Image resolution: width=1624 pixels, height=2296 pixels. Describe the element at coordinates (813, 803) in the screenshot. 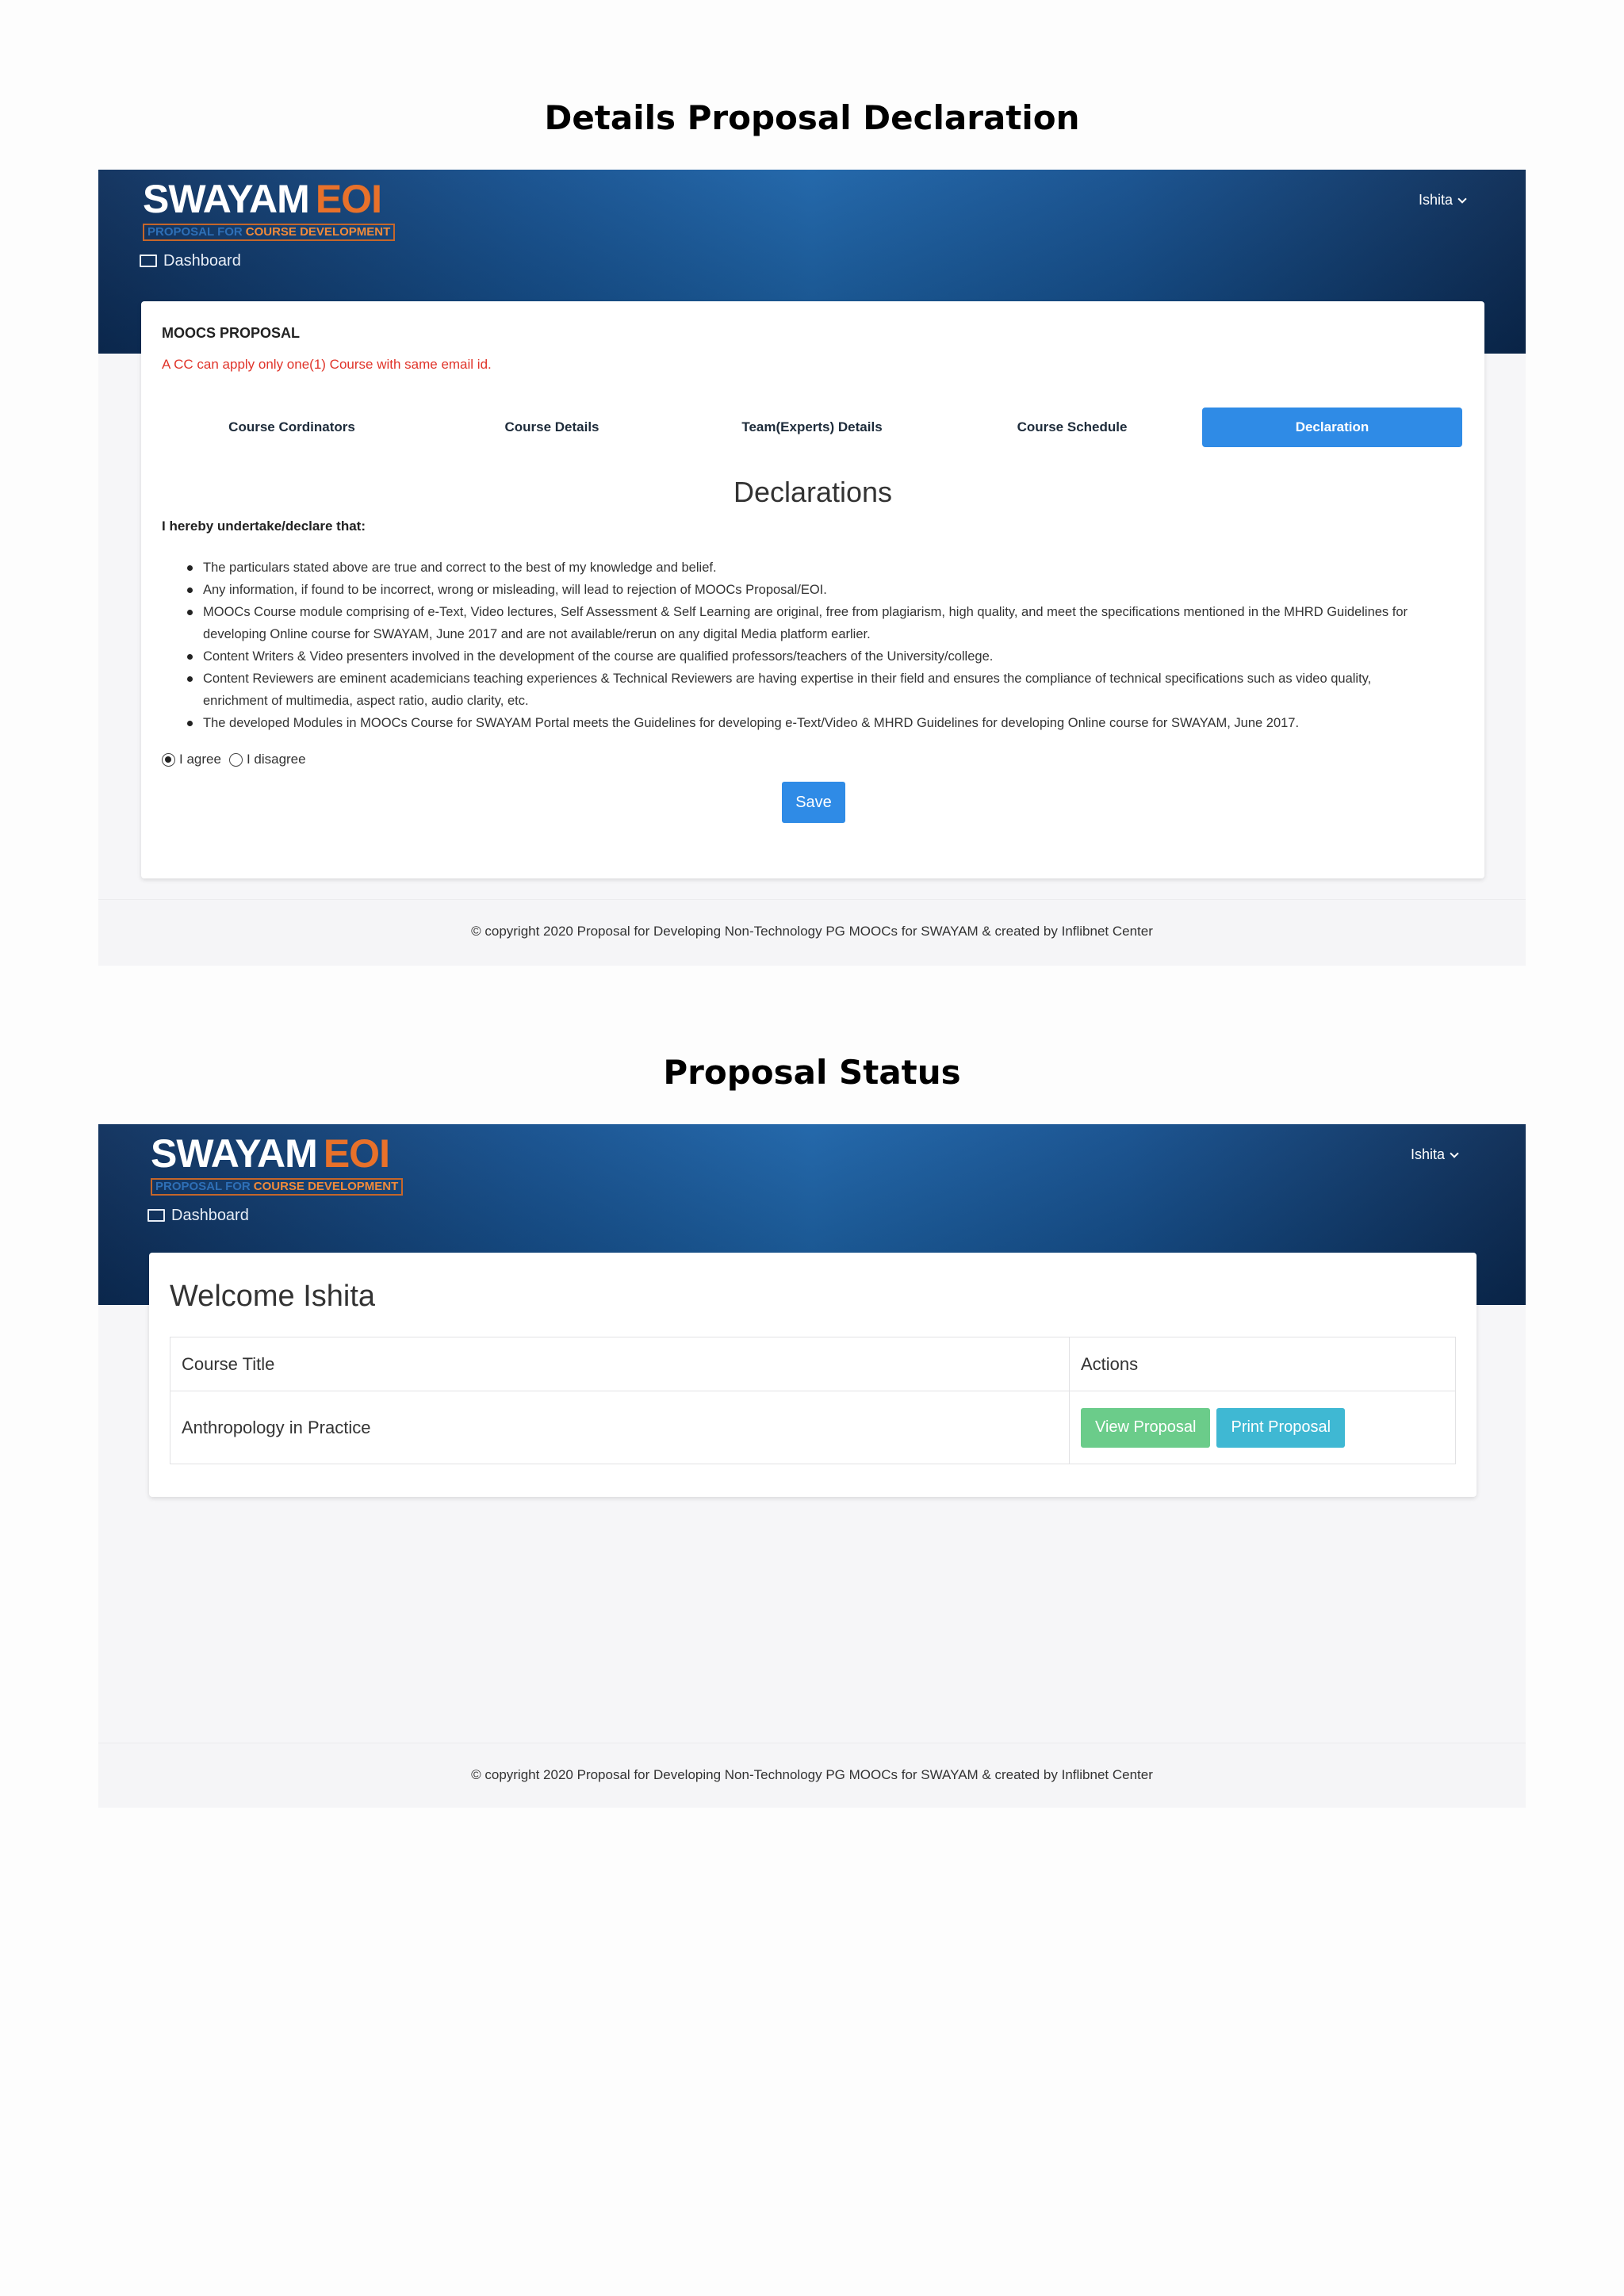

I see `save-button: Save` at that location.